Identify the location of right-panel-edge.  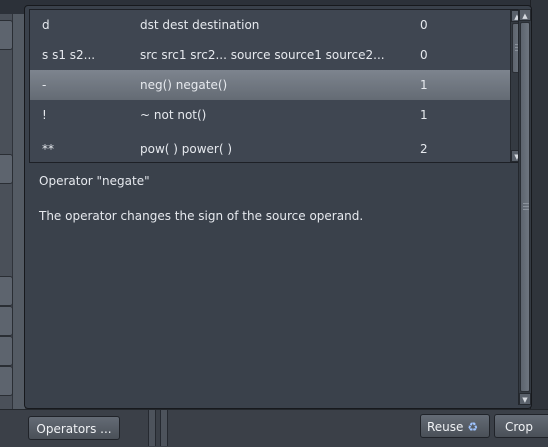
(539, 205).